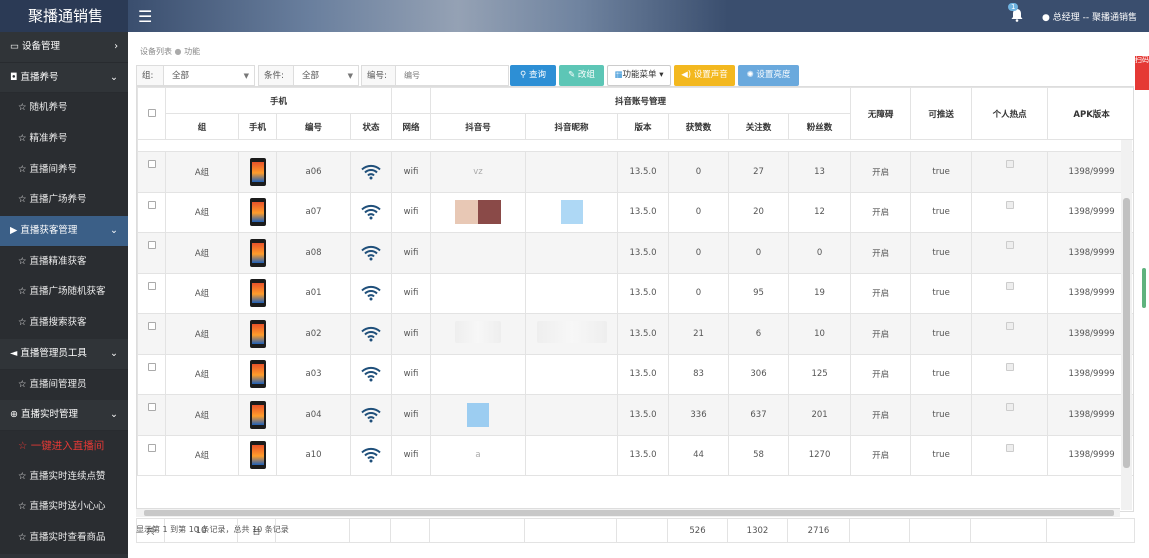  Describe the element at coordinates (572, 126) in the screenshot. I see `header-nick: 抖音昵称` at that location.